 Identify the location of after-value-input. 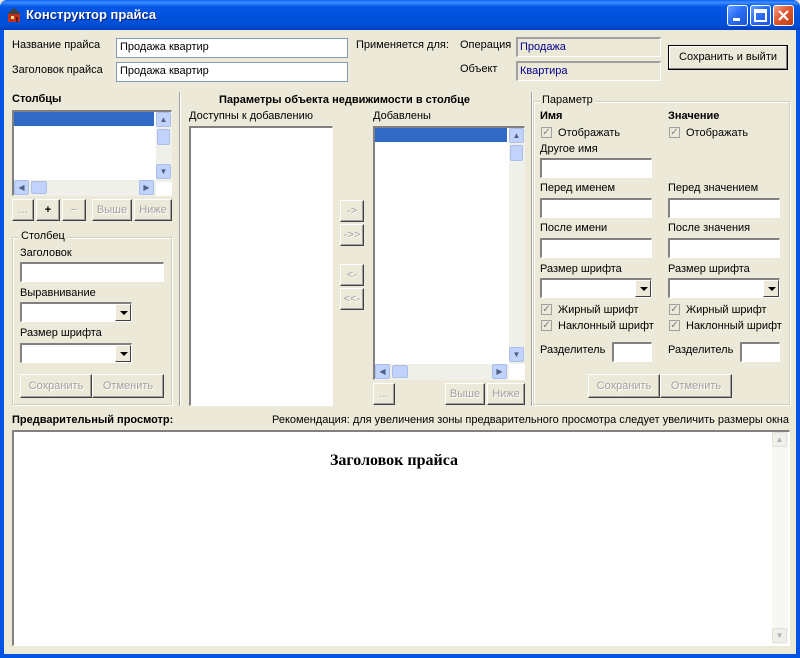
(724, 248).